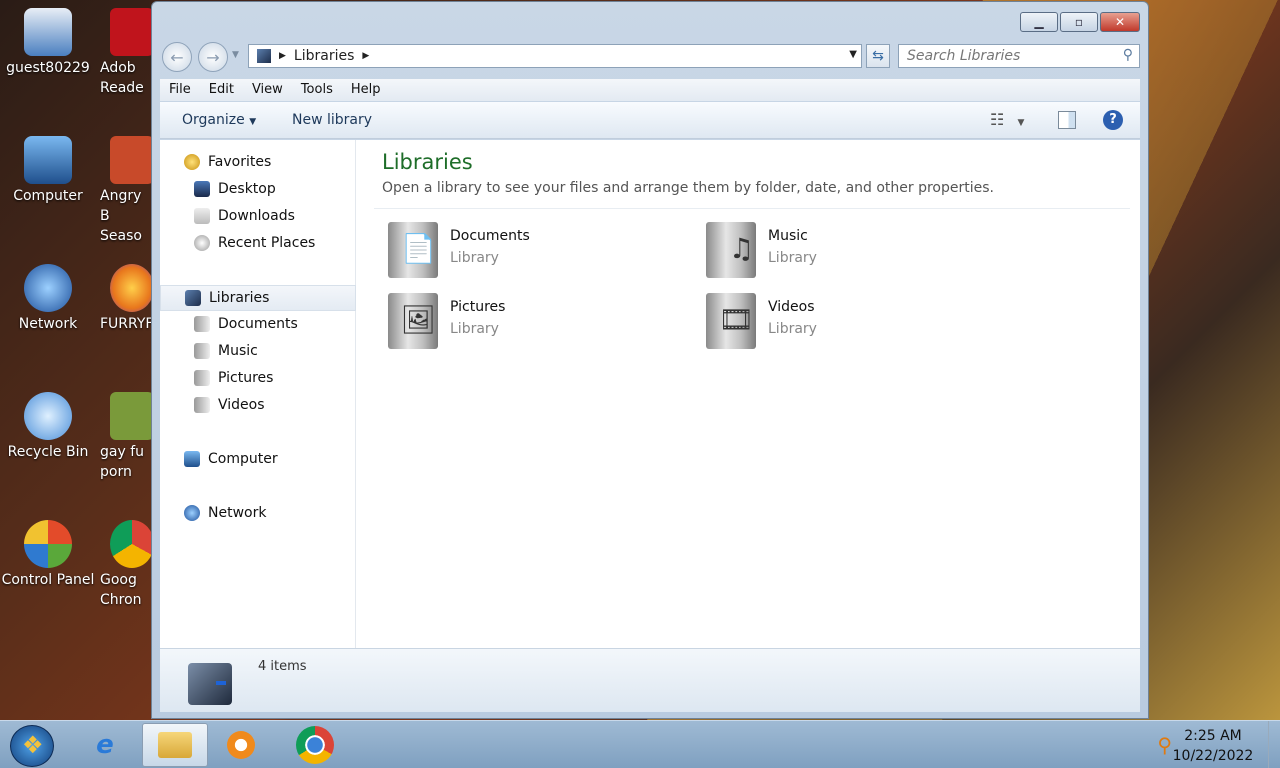  What do you see at coordinates (210, 684) in the screenshot?
I see `libraries-large-icon` at bounding box center [210, 684].